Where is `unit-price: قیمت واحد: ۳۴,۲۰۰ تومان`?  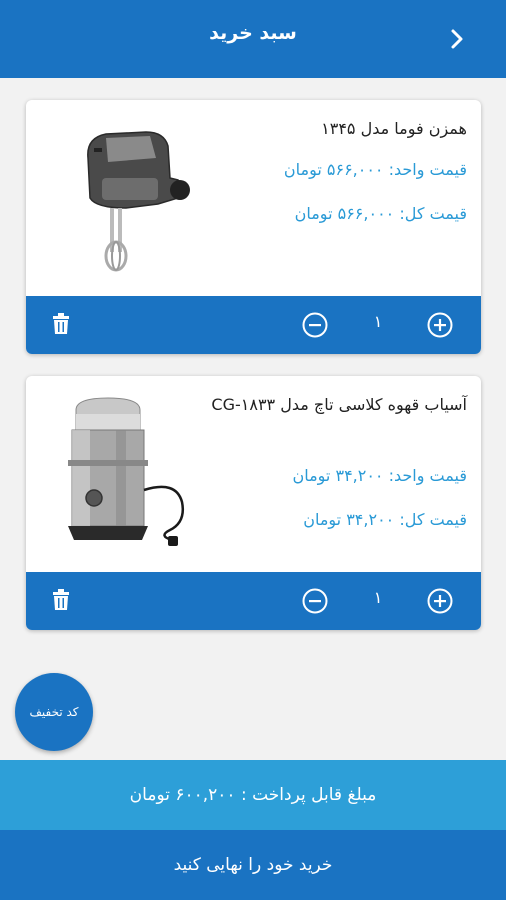 unit-price: قیمت واحد: ۳۴,۲۰۰ تومان is located at coordinates (379, 475).